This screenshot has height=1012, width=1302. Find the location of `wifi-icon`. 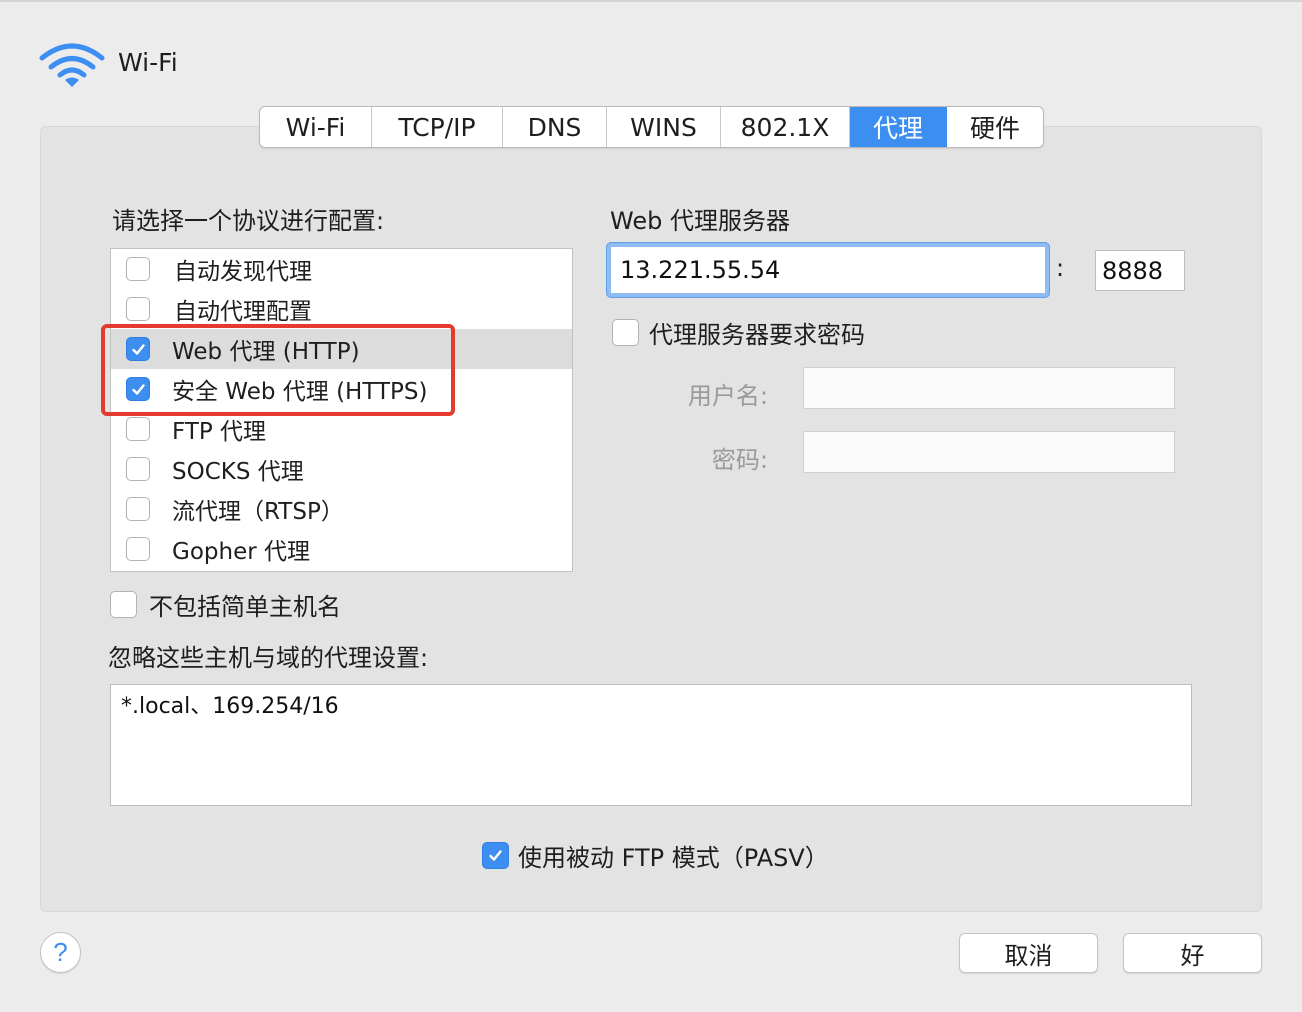

wifi-icon is located at coordinates (72, 65).